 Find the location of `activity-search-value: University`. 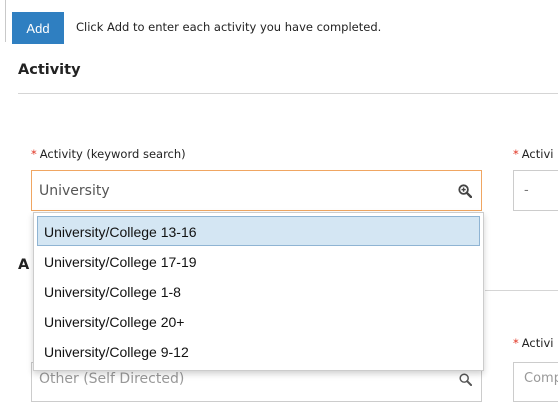

activity-search-value: University is located at coordinates (74, 190).